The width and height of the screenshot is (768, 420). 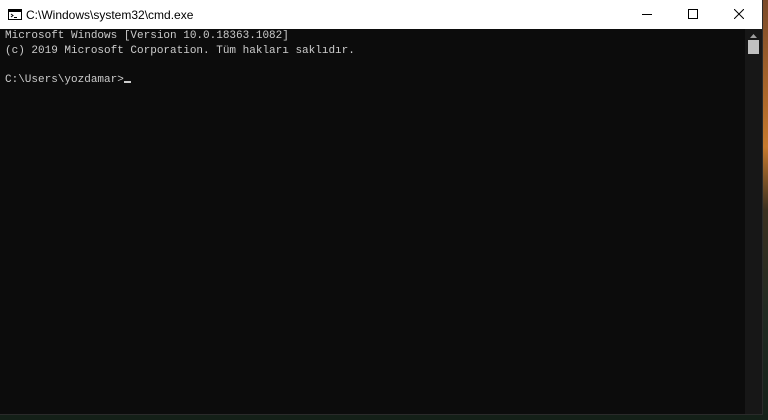 What do you see at coordinates (64, 79) in the screenshot?
I see `command-prompt: C:\Users\yozdamar>` at bounding box center [64, 79].